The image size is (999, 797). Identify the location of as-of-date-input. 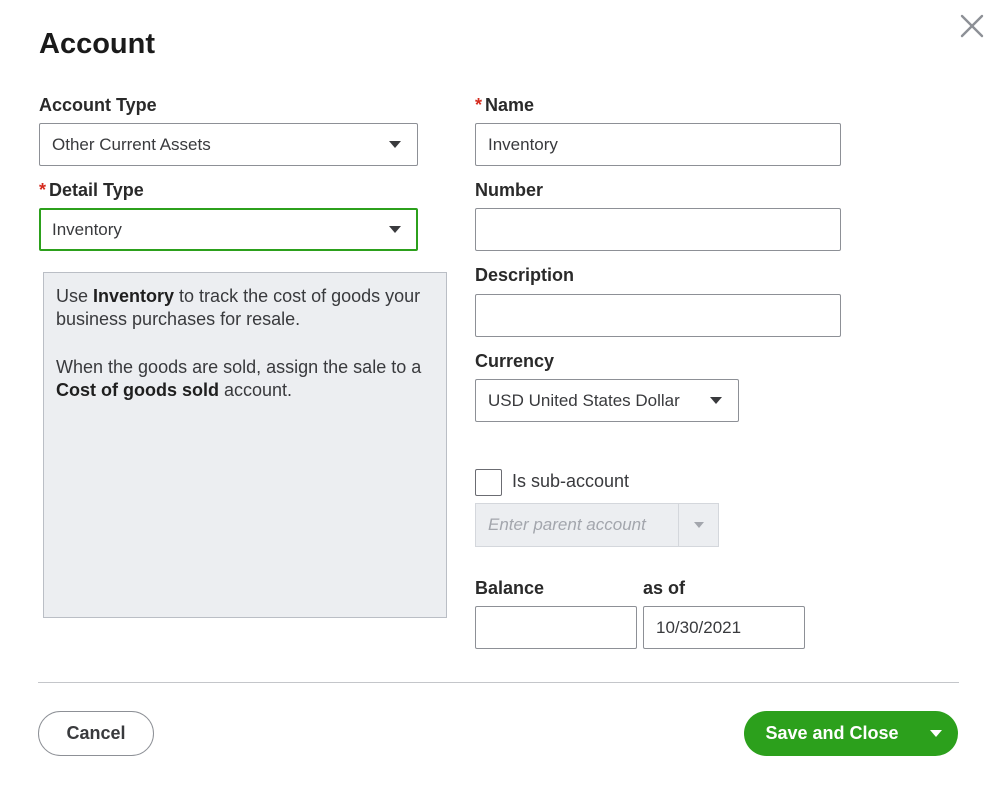
(724, 627).